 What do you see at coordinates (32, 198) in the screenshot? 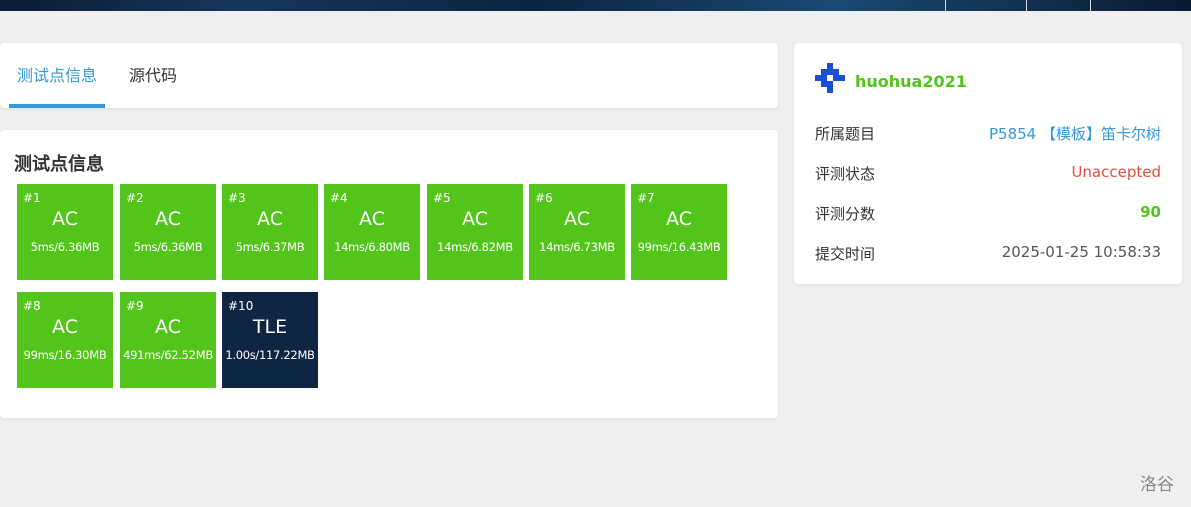
I see `testcase-number: #1` at bounding box center [32, 198].